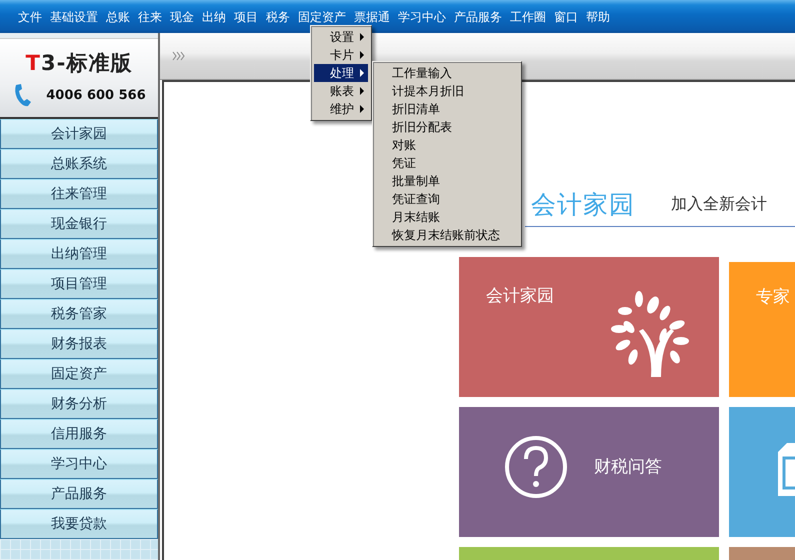 The width and height of the screenshot is (795, 560). I want to click on brand-logo: 会计家园, so click(583, 204).